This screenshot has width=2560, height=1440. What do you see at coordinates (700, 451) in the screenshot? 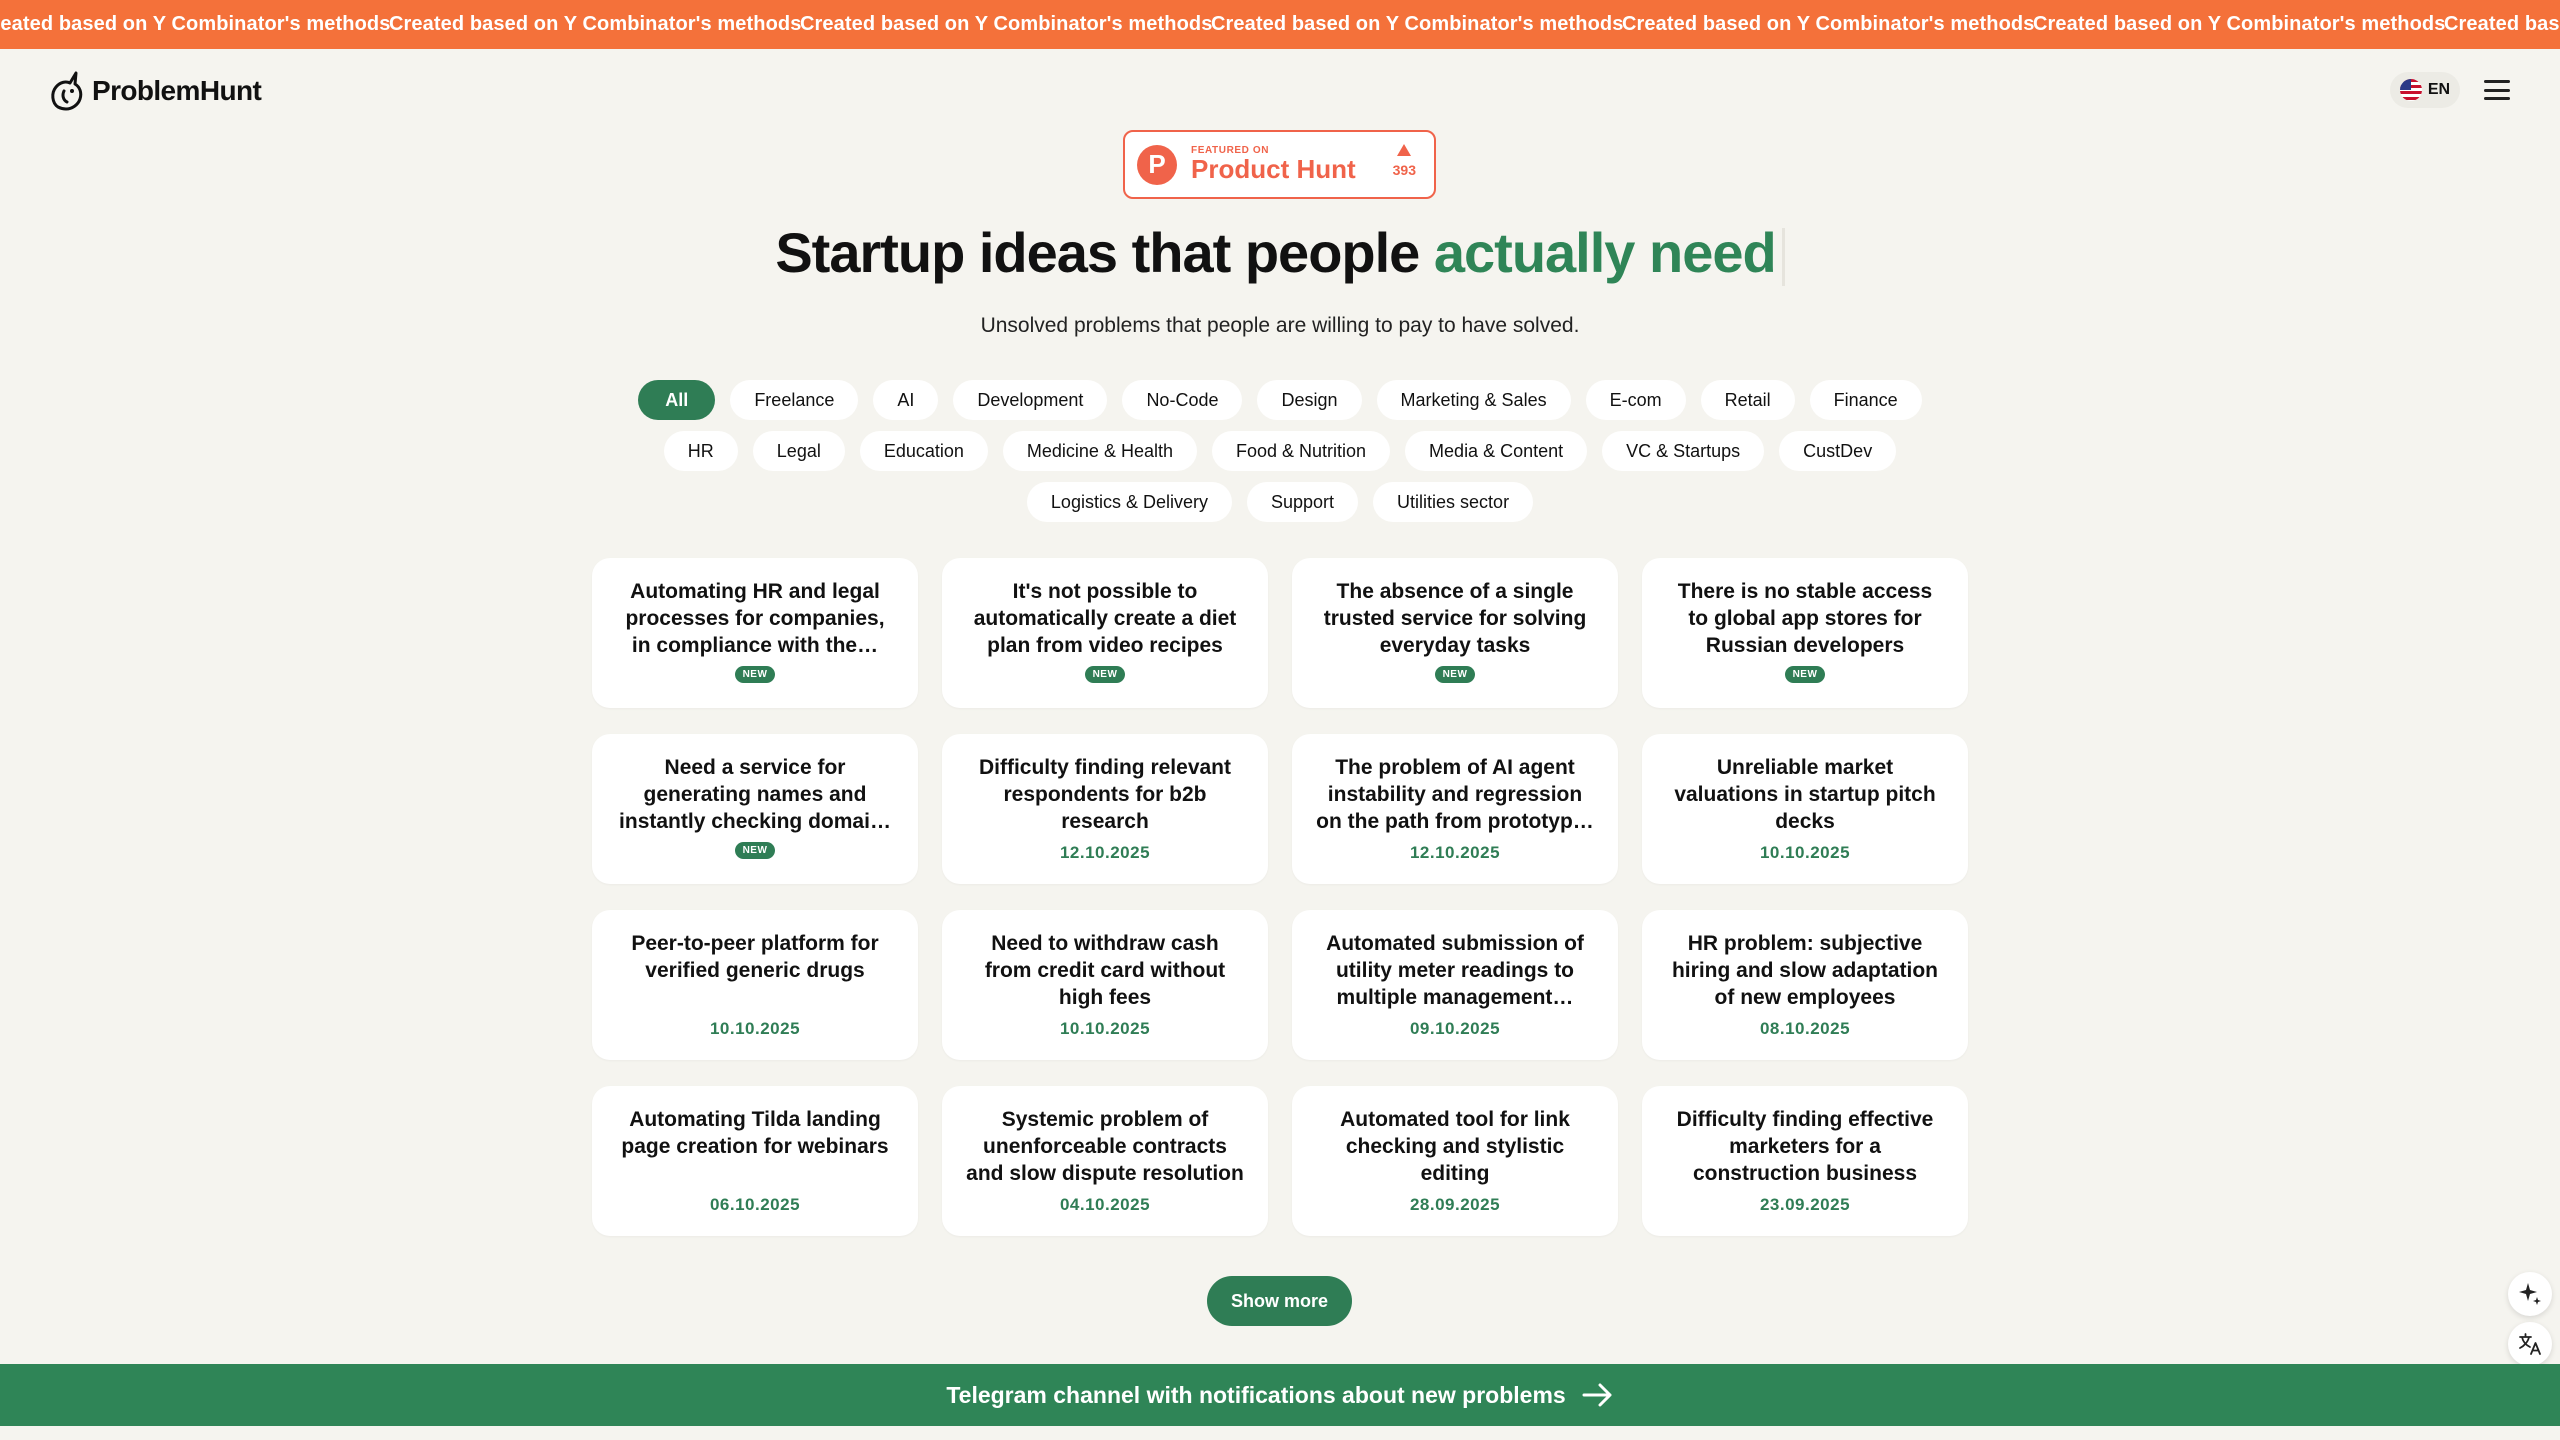
I see `filter-chip-hr: HR` at bounding box center [700, 451].